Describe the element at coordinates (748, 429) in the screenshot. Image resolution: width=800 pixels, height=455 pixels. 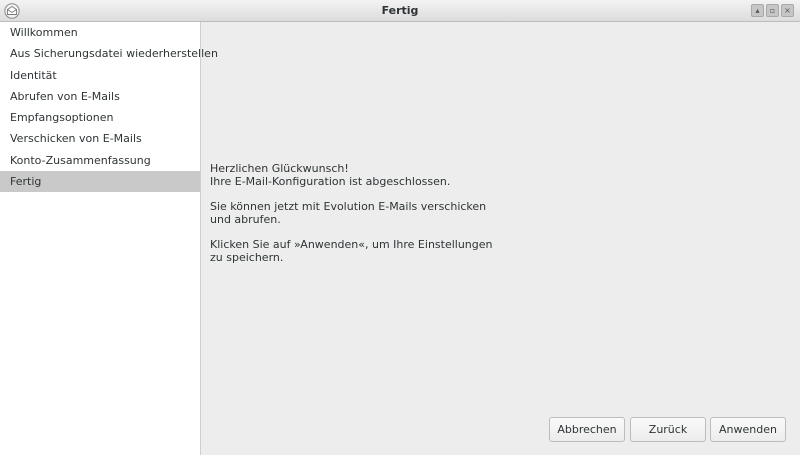
I see `apply-button: Anwenden` at that location.